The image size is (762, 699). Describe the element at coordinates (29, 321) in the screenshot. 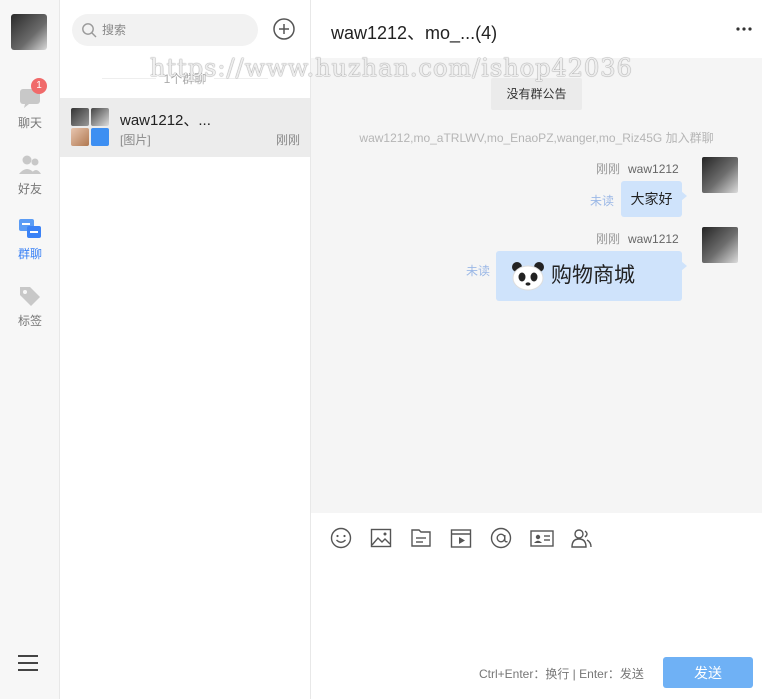

I see `nav-tags-label: 标签` at that location.